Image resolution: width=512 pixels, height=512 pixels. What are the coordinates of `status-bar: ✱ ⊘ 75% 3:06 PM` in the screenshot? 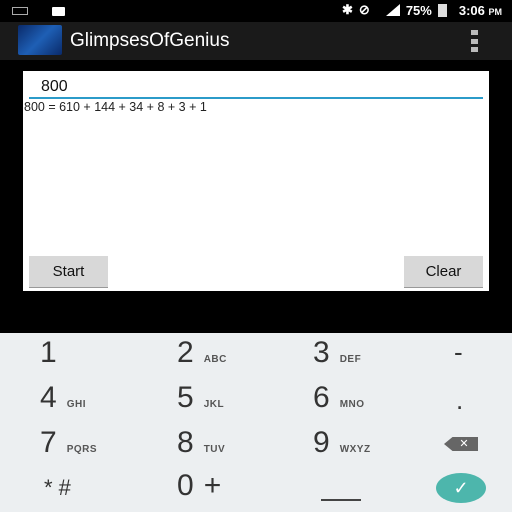 It's located at (256, 11).